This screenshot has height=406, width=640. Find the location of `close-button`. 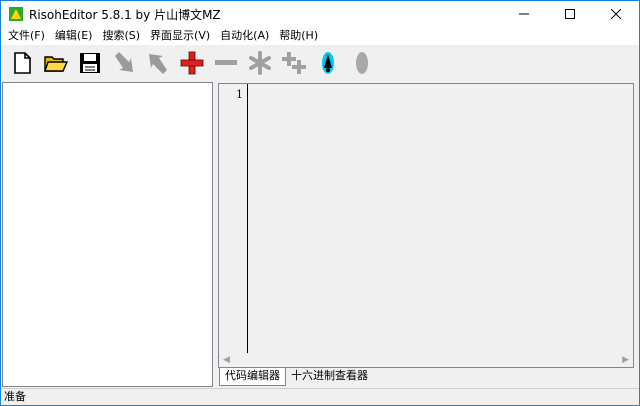

close-button is located at coordinates (616, 14).